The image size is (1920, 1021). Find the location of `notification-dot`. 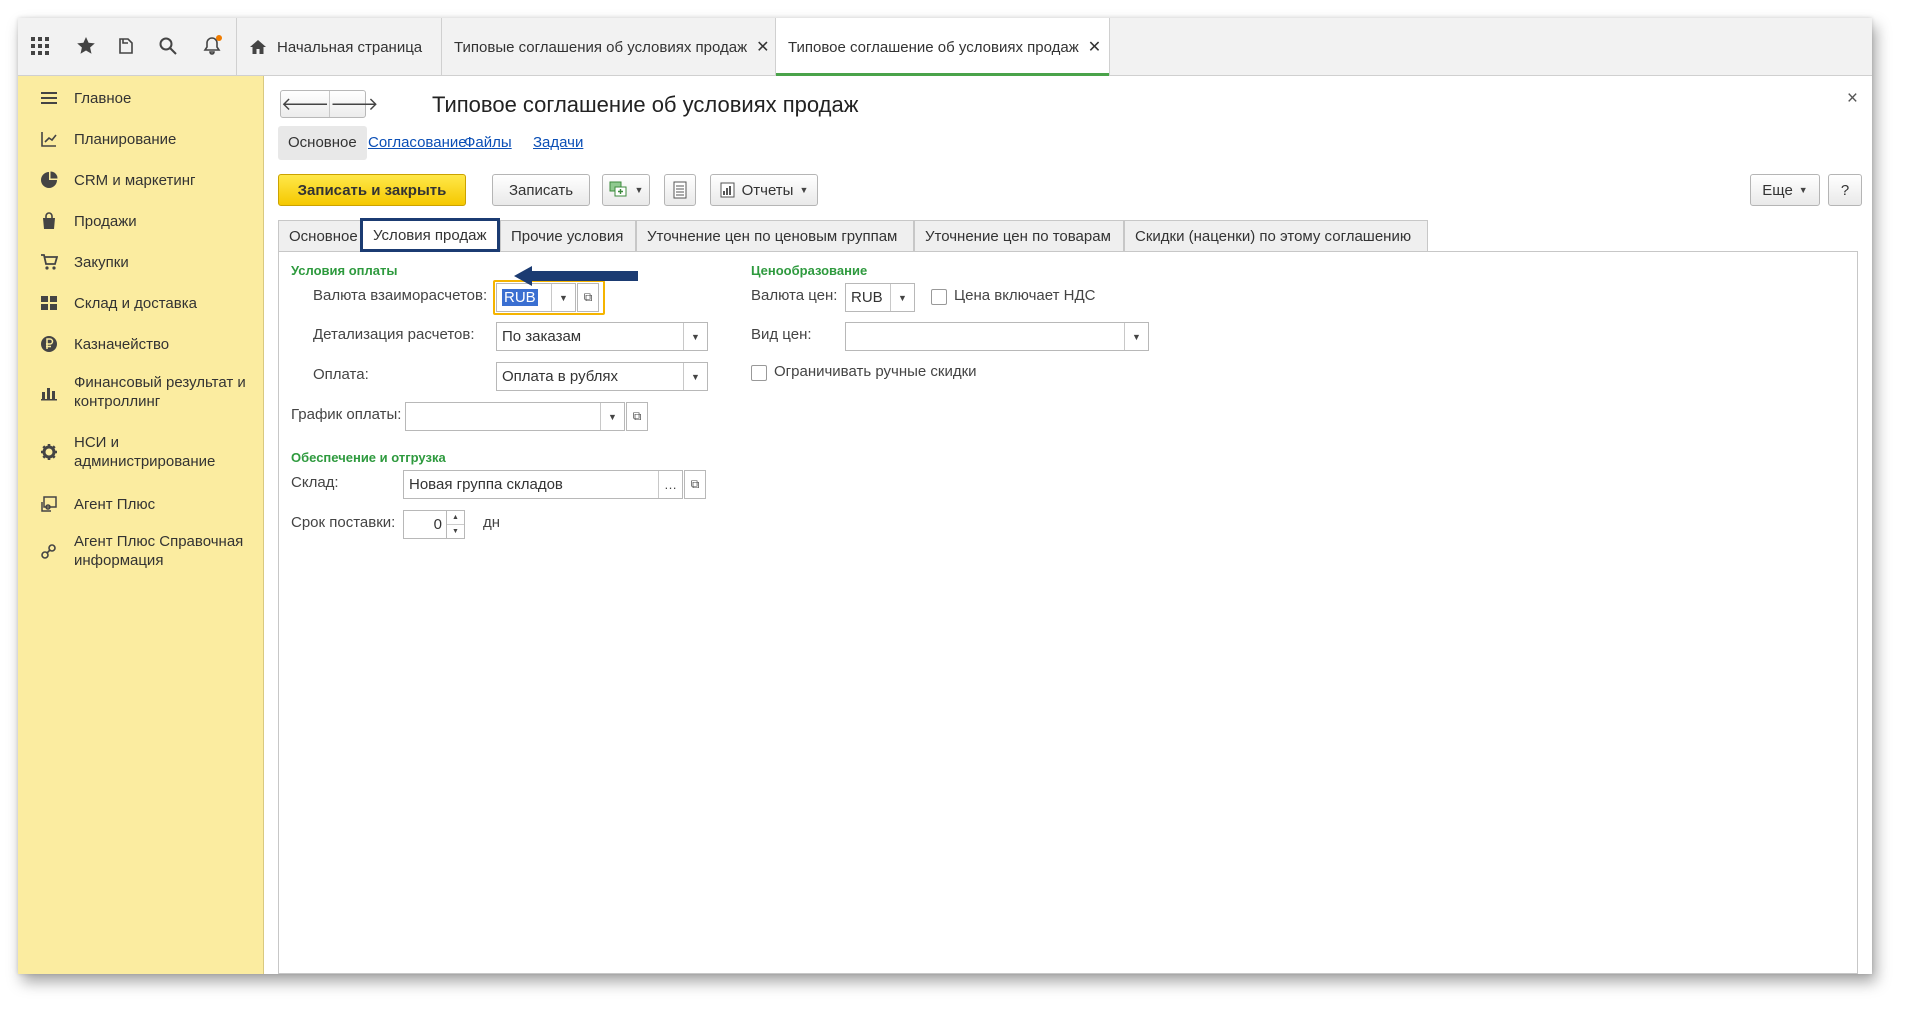

notification-dot is located at coordinates (219, 38).